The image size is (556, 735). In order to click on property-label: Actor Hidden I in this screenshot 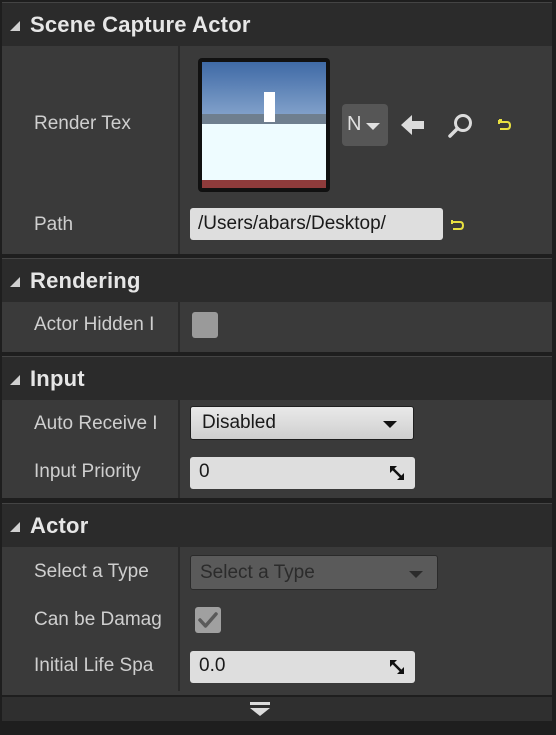, I will do `click(94, 324)`.